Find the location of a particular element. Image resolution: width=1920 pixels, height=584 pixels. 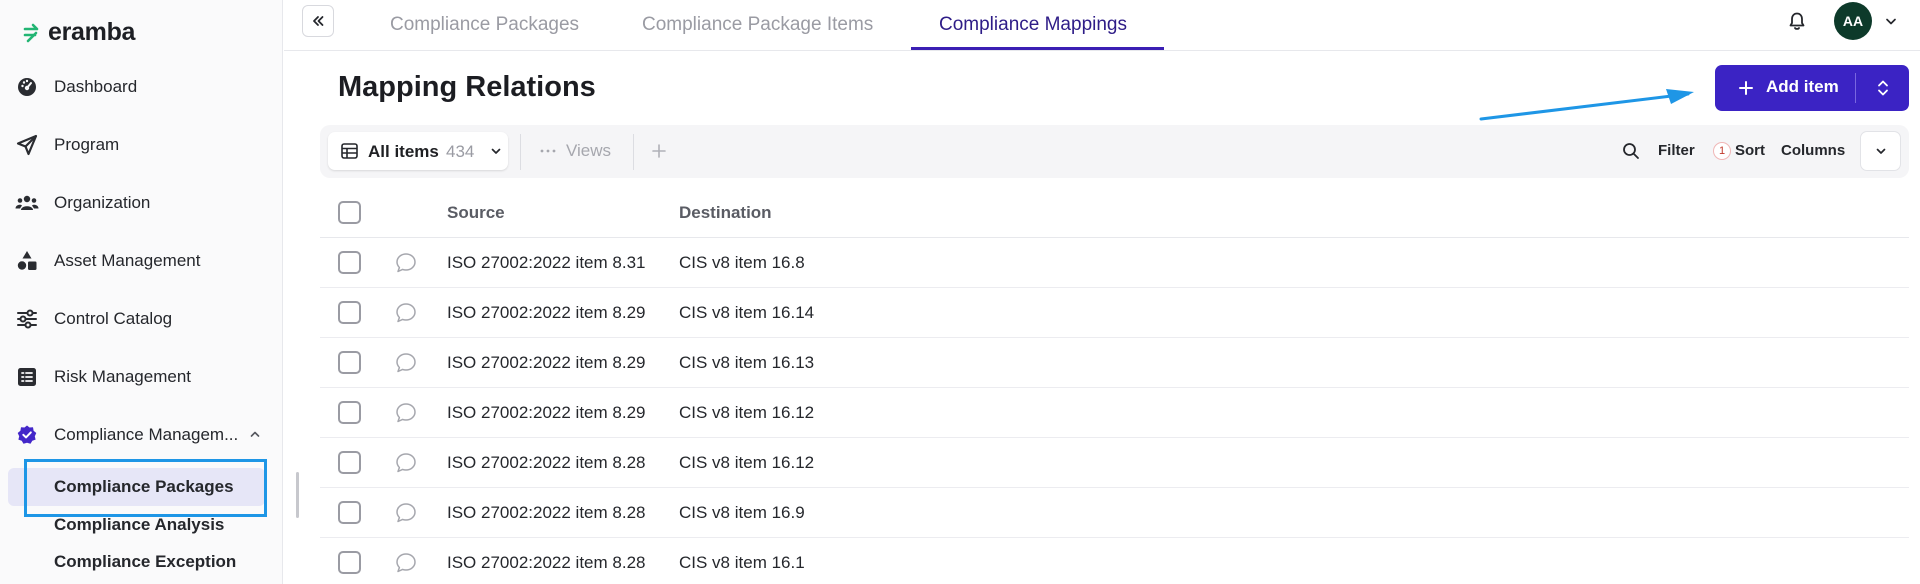

shield-check-icon is located at coordinates (27, 434).